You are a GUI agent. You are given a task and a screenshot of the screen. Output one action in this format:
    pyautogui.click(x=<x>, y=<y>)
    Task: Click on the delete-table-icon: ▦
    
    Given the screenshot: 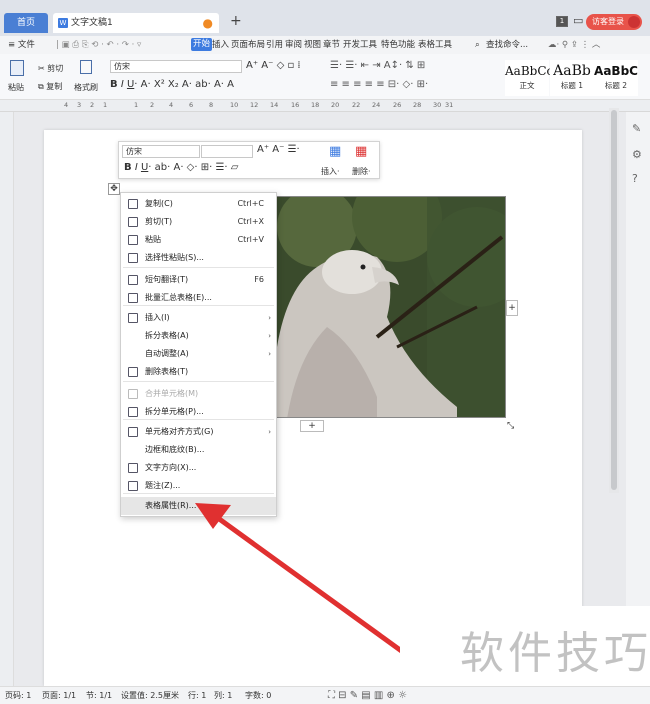 What is the action you would take?
    pyautogui.click(x=361, y=151)
    